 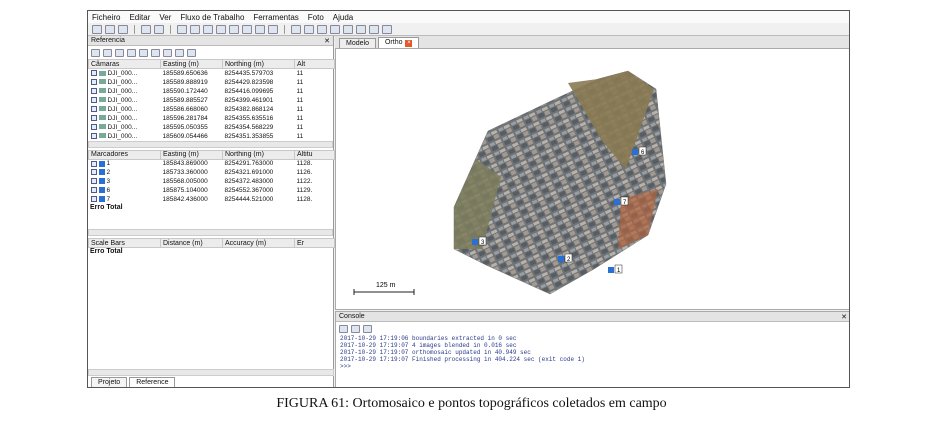 I want to click on menu-editar: Editar, so click(x=139, y=17).